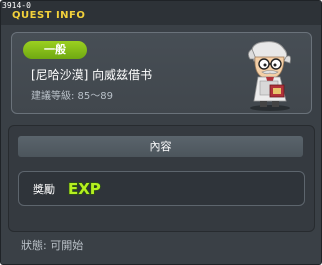 The height and width of the screenshot is (265, 322). I want to click on old-man-npc-icon, so click(269, 76).